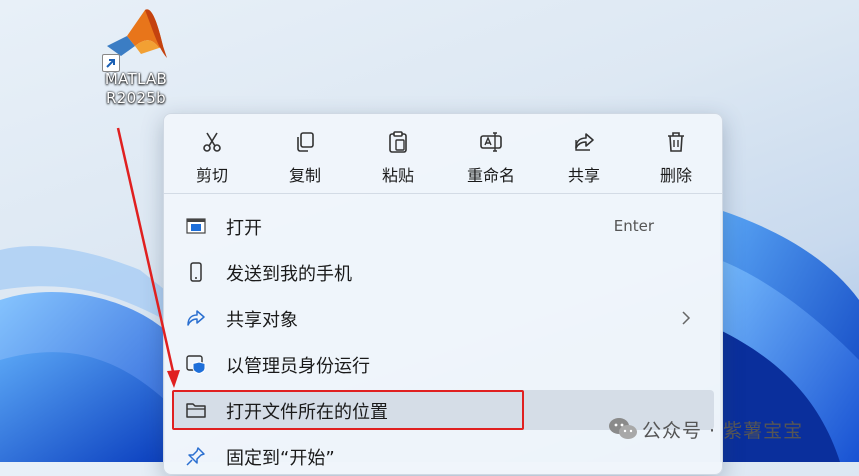 This screenshot has width=859, height=476. What do you see at coordinates (723, 431) in the screenshot?
I see `watermark-text: 公众号 · 紫薯宝宝` at bounding box center [723, 431].